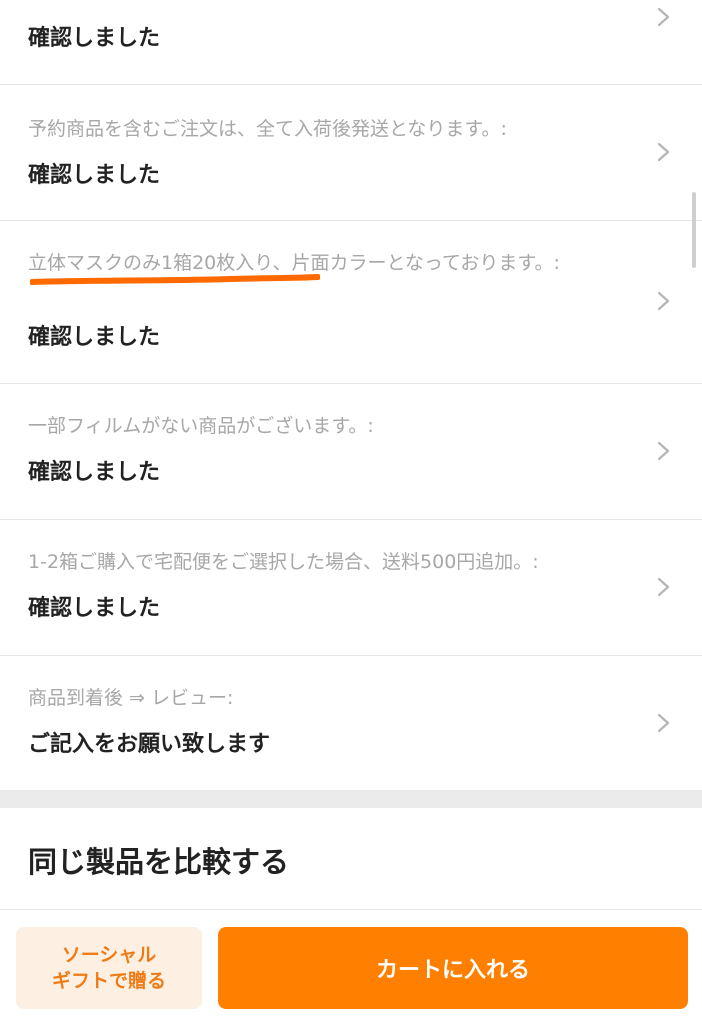  I want to click on option-label: 予約商品を含むご注文は、全て入荷後発送となります。:, so click(267, 129).